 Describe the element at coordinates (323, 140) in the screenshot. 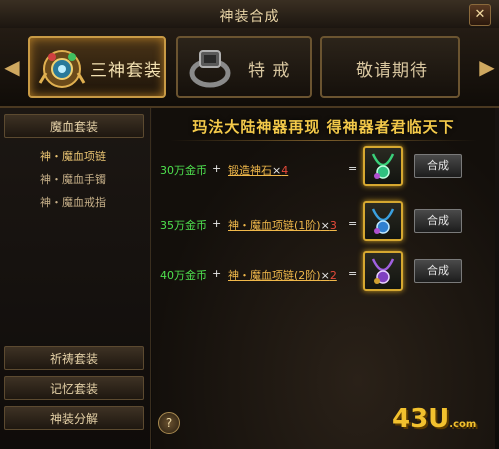

I see `banner-divider` at that location.